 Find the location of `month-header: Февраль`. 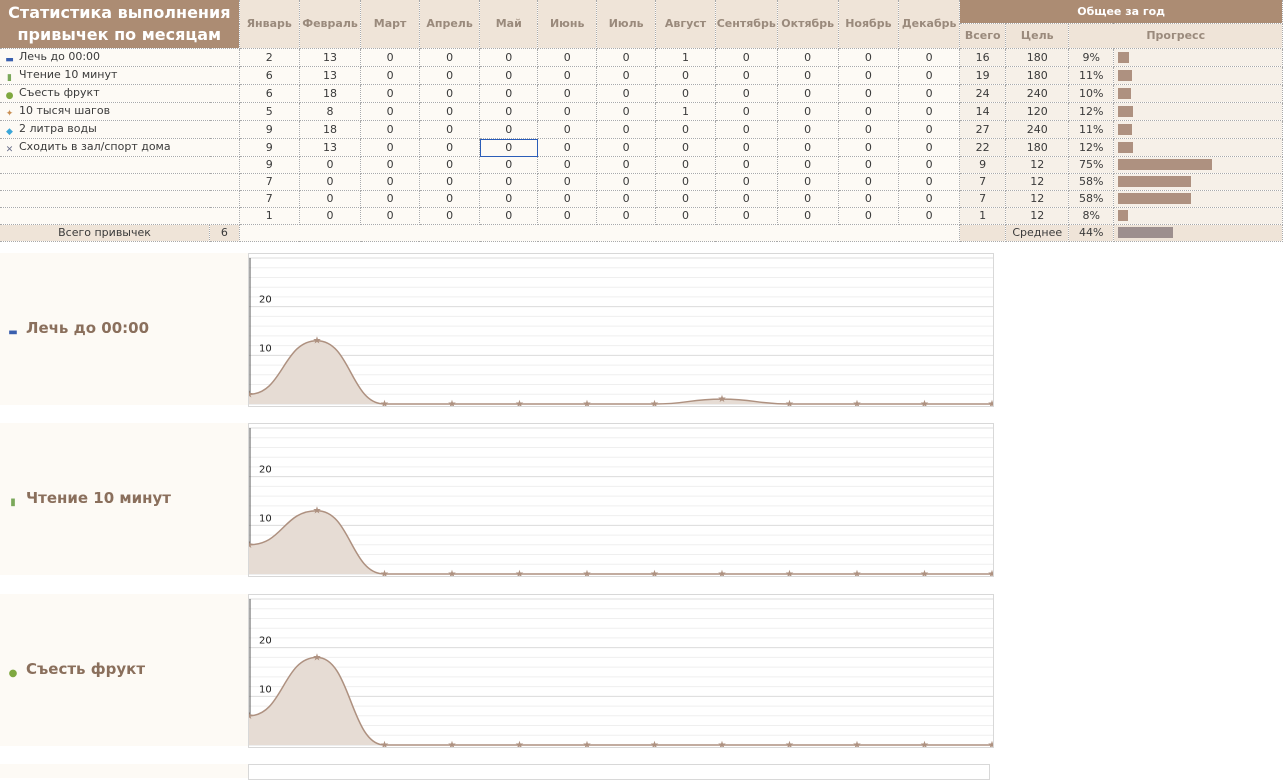

month-header: Февраль is located at coordinates (330, 24).